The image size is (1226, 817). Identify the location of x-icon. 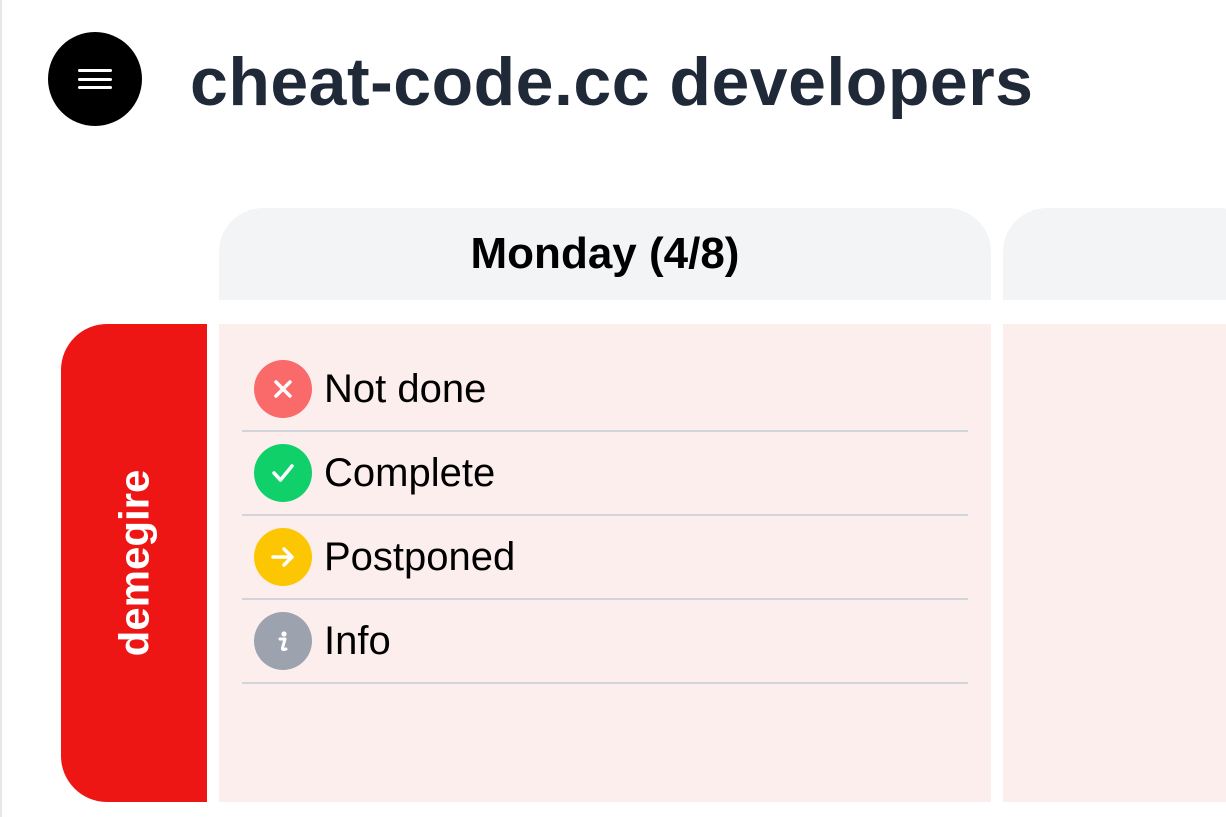
(283, 389).